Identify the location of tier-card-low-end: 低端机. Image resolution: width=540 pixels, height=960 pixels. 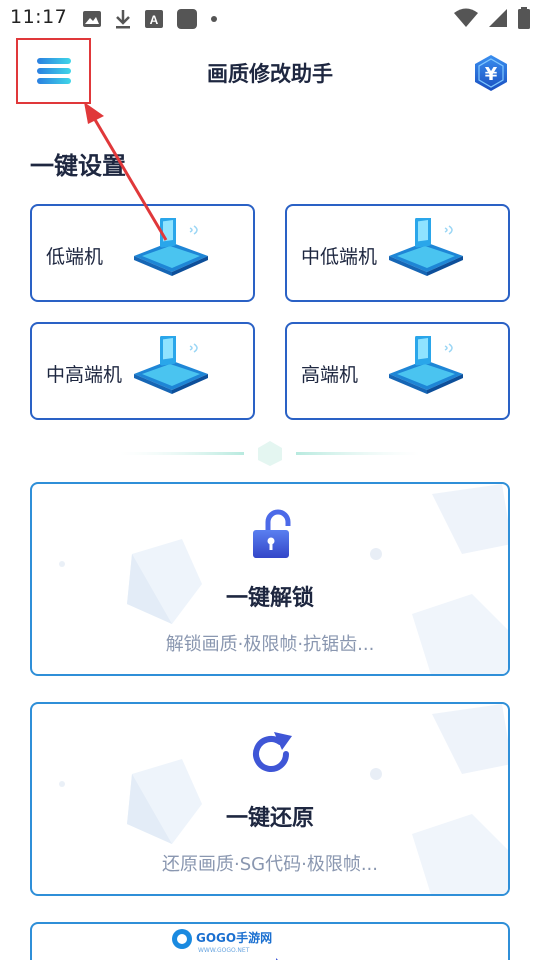
(142, 253).